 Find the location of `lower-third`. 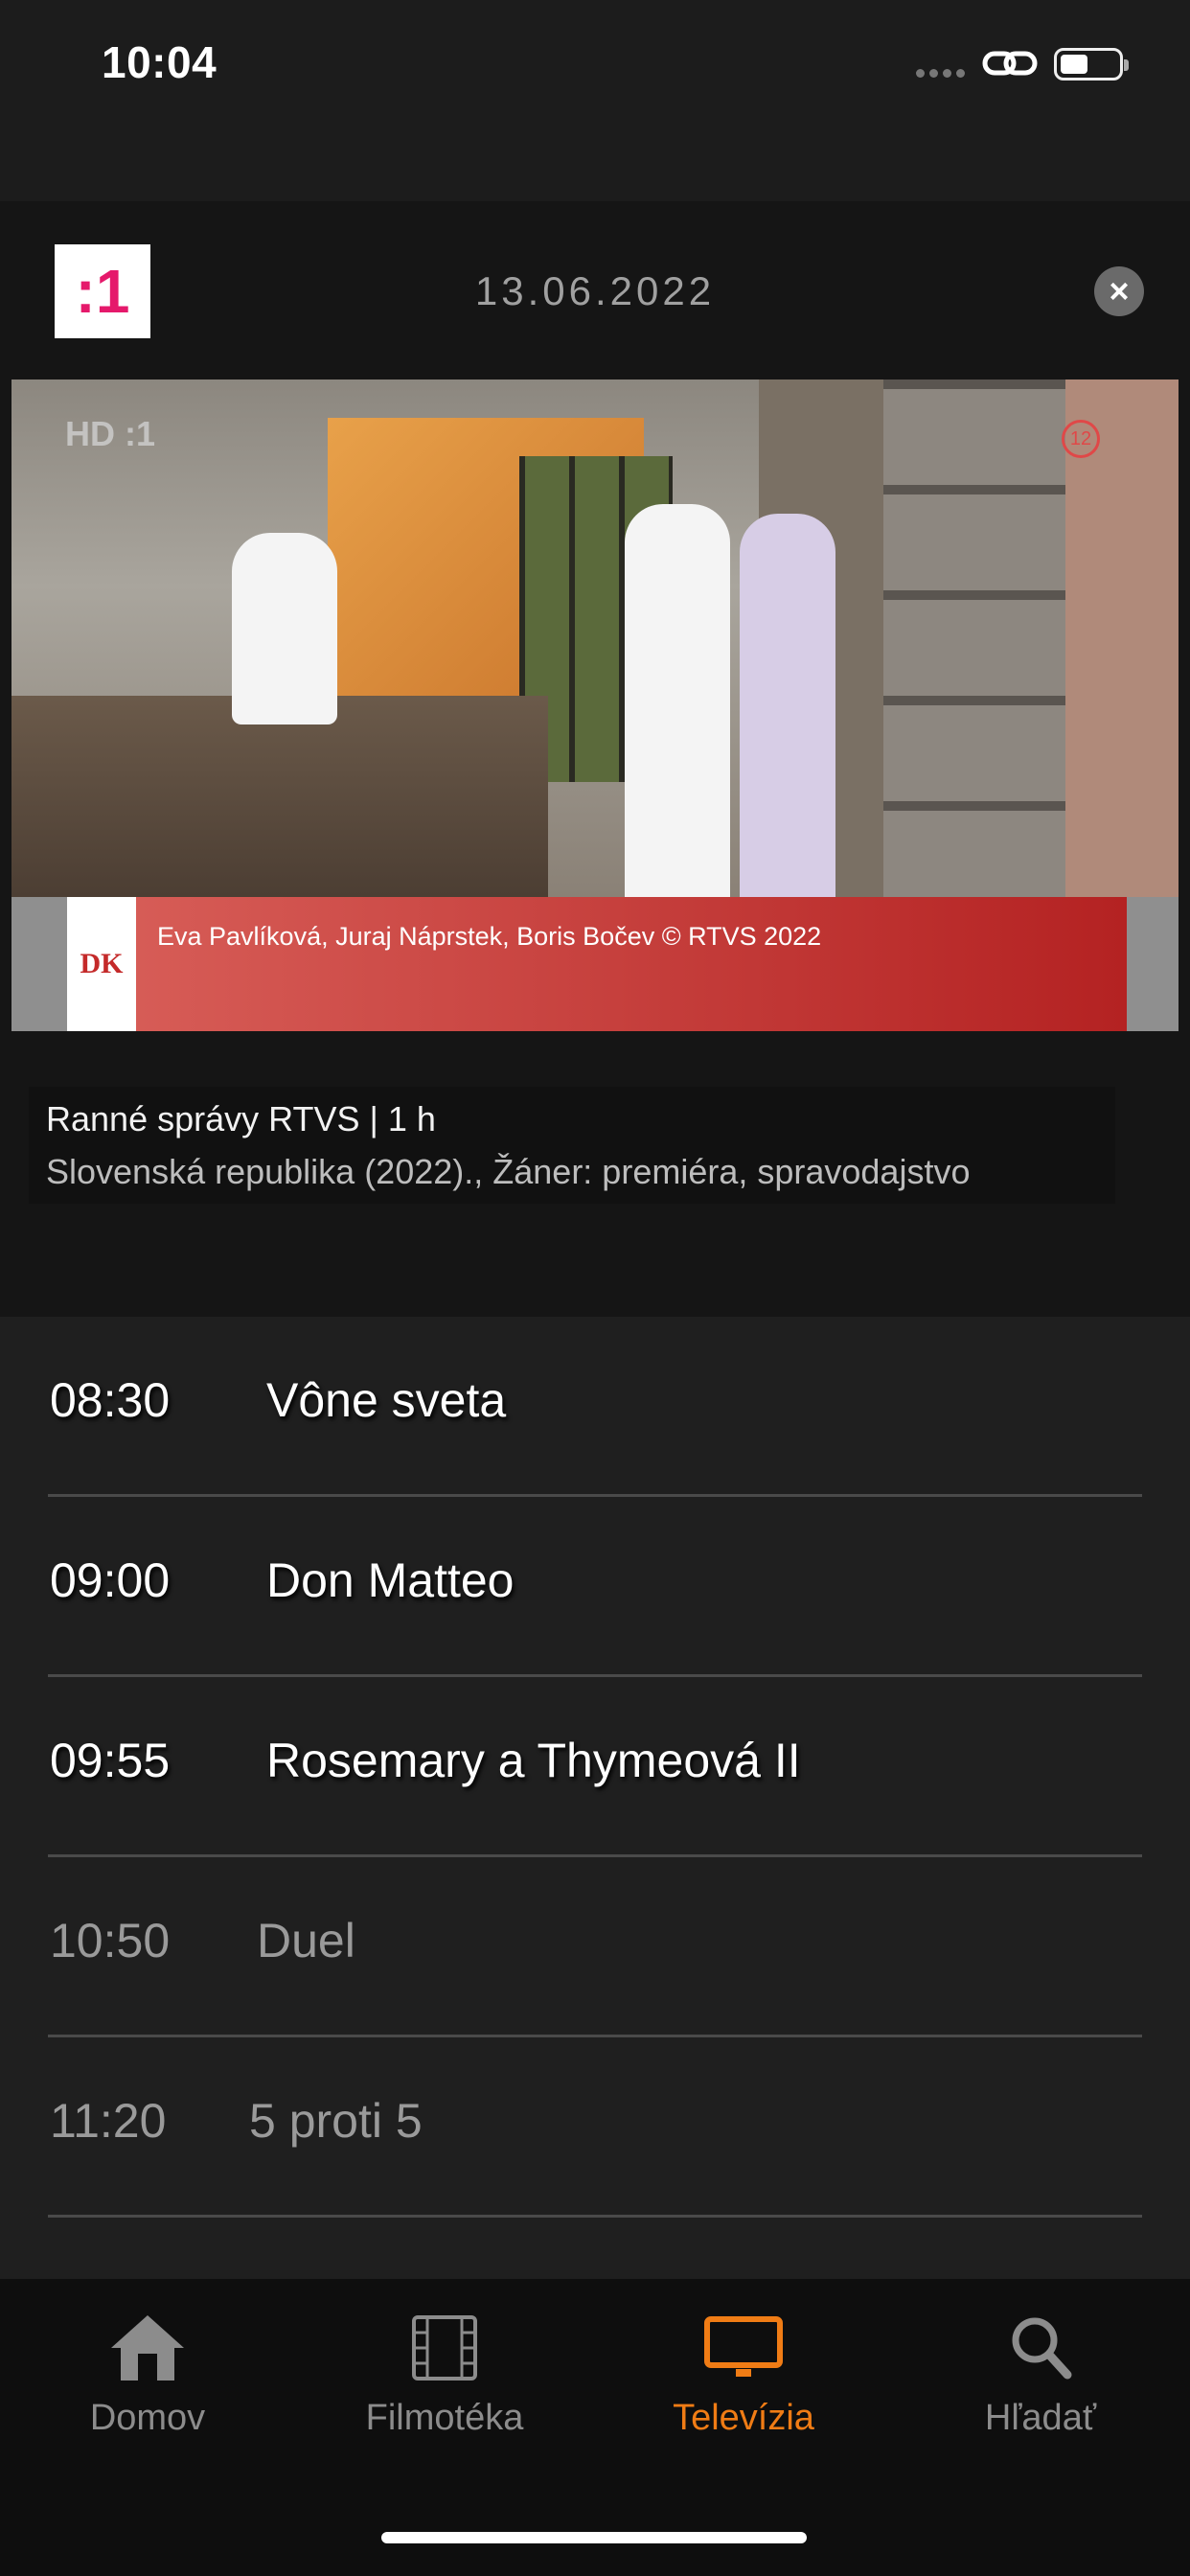

lower-third is located at coordinates (597, 964).